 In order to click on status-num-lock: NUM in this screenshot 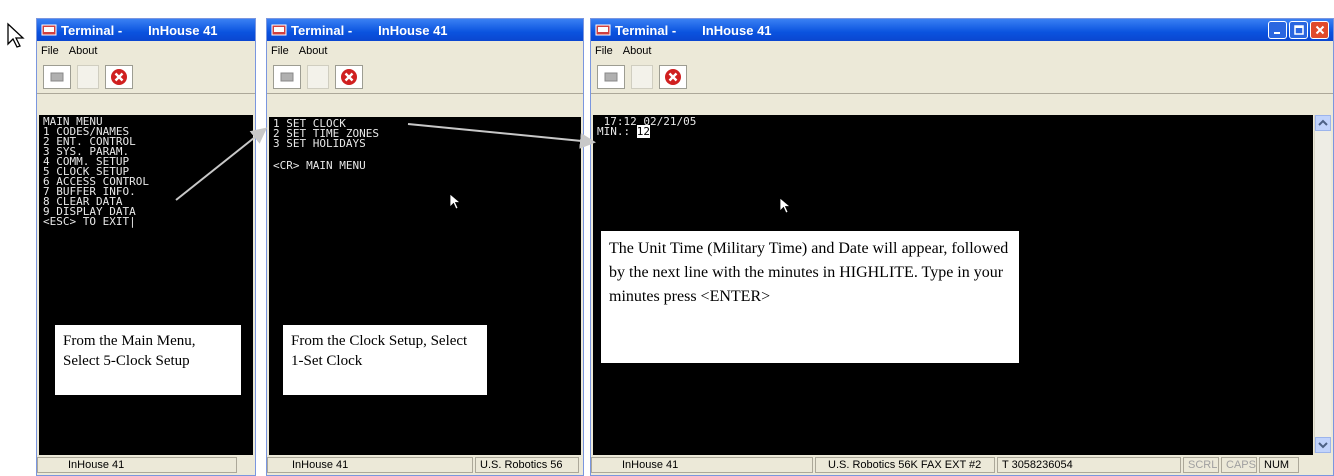, I will do `click(1279, 465)`.